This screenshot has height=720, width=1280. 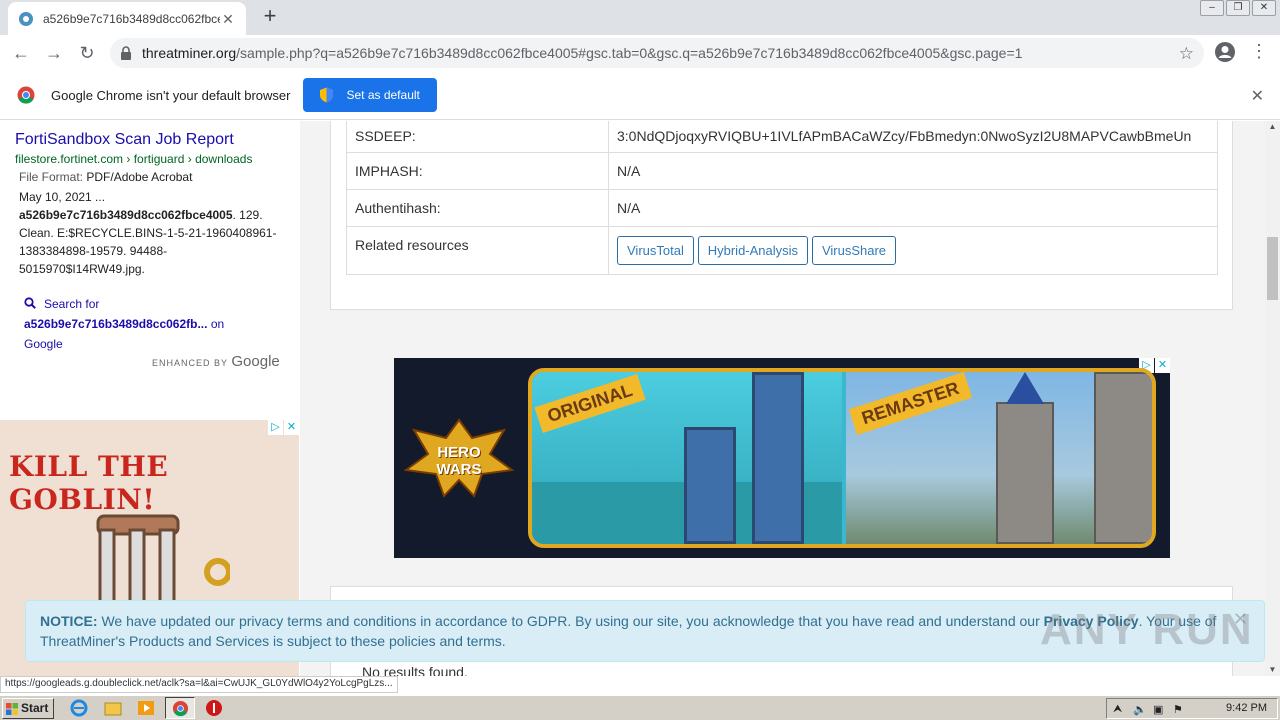 What do you see at coordinates (30, 303) in the screenshot?
I see `search-icon` at bounding box center [30, 303].